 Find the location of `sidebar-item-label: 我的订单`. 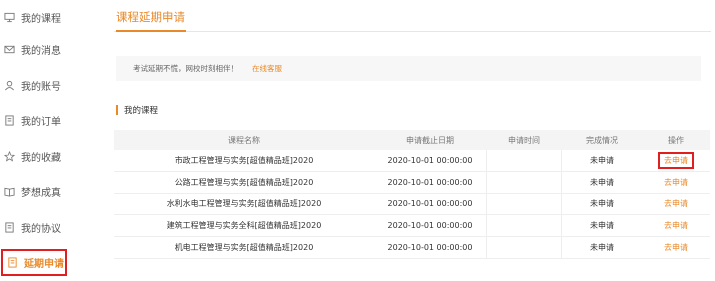

sidebar-item-label: 我的订单 is located at coordinates (41, 122).